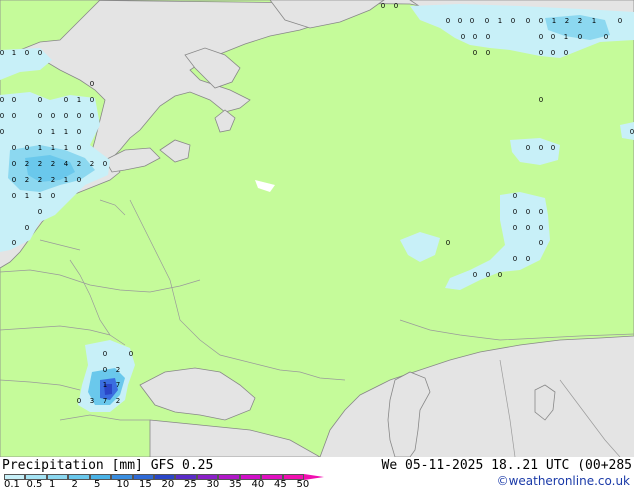 The width and height of the screenshot is (634, 490). Describe the element at coordinates (100, 477) in the screenshot. I see `legend-swatch` at that location.